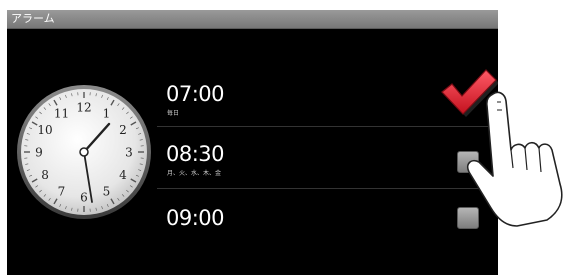 Image resolution: width=572 pixels, height=275 pixels. I want to click on clock-center, so click(84, 152).